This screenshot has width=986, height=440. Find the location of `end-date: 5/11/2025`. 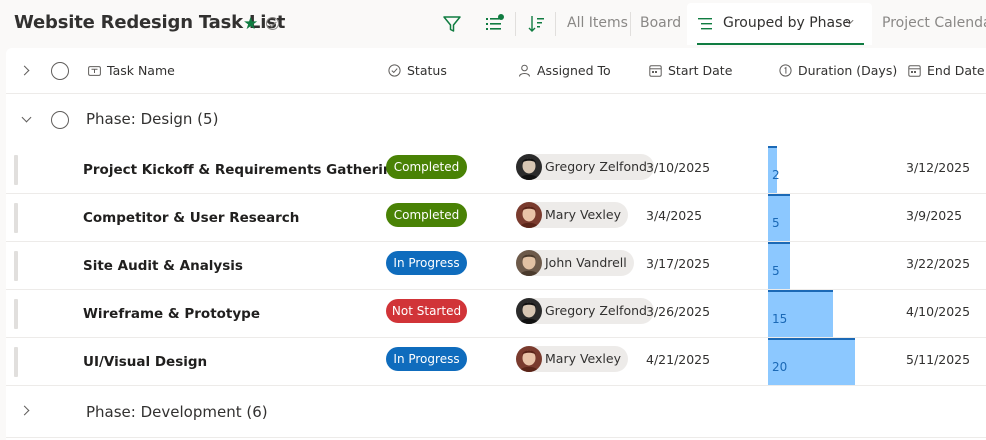

end-date: 5/11/2025 is located at coordinates (938, 359).